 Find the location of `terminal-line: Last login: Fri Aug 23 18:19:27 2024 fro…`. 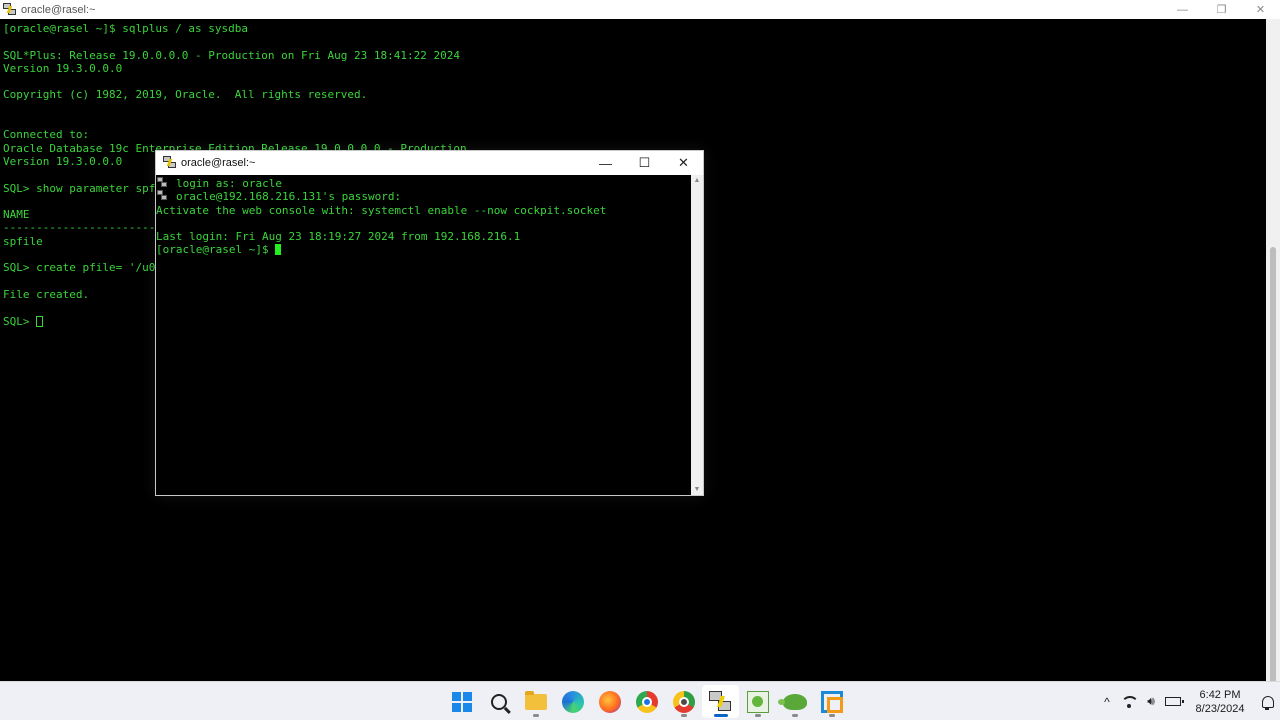

terminal-line: Last login: Fri Aug 23 18:19:27 2024 fro… is located at coordinates (338, 237).